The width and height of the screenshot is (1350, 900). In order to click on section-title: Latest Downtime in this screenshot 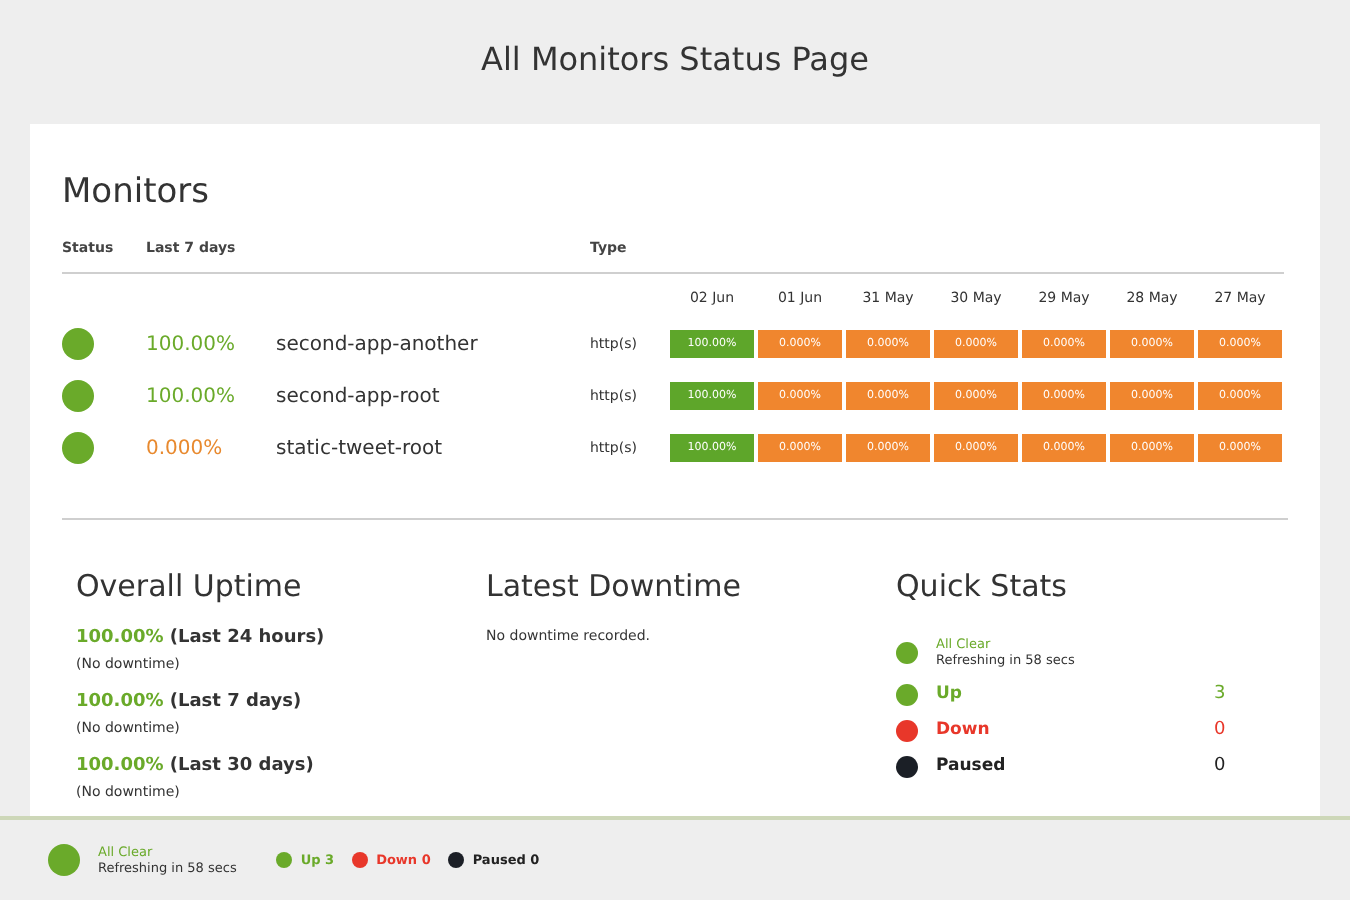, I will do `click(615, 586)`.